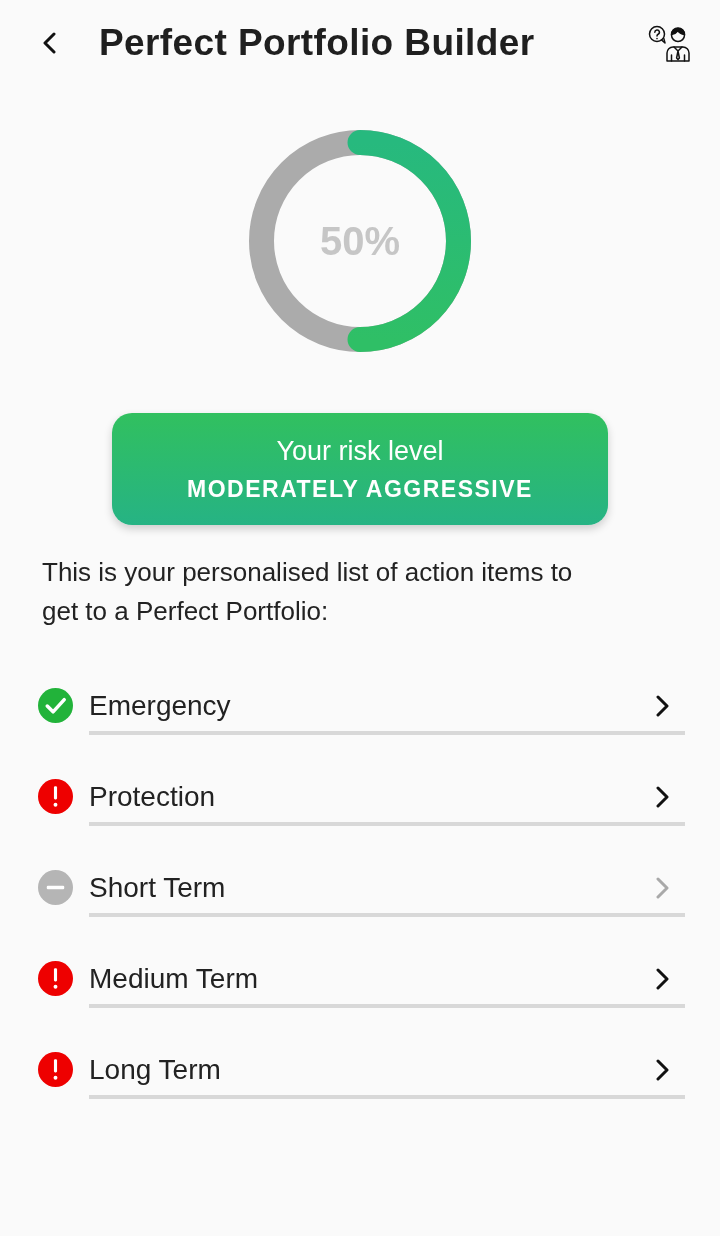 This screenshot has width=720, height=1236. Describe the element at coordinates (361, 797) in the screenshot. I see `action-item: Protection` at that location.